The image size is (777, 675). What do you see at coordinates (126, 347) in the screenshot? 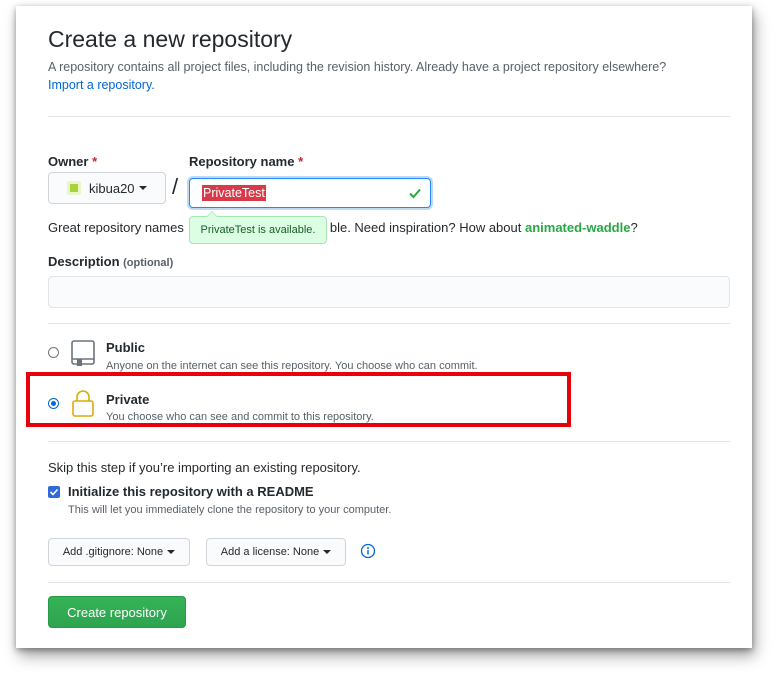
I see `public-title: Public` at bounding box center [126, 347].